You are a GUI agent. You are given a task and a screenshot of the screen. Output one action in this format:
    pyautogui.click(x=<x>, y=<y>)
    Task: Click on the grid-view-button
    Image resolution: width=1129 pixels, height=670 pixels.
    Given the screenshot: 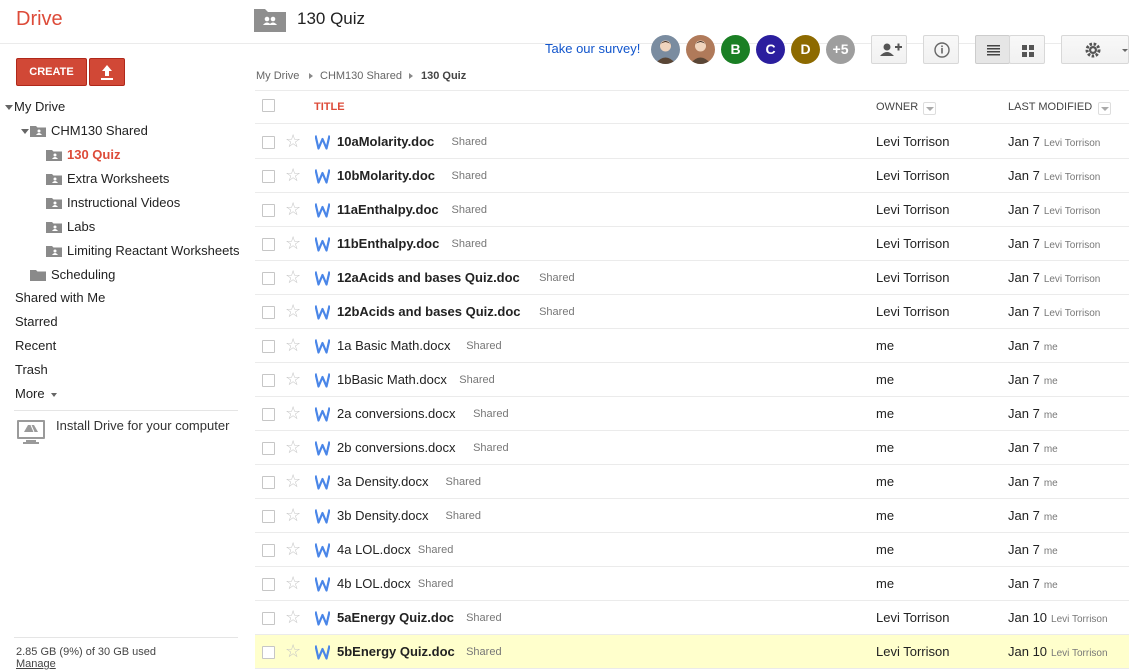 What is the action you would take?
    pyautogui.click(x=1027, y=49)
    